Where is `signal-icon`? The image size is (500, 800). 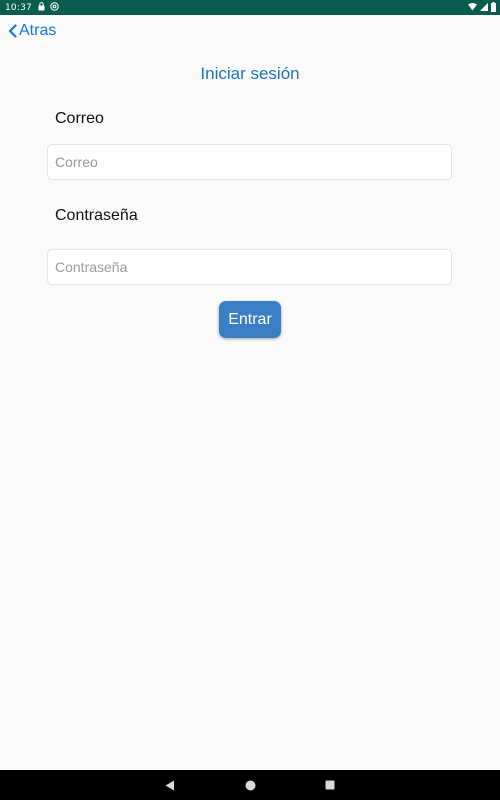 signal-icon is located at coordinates (484, 8).